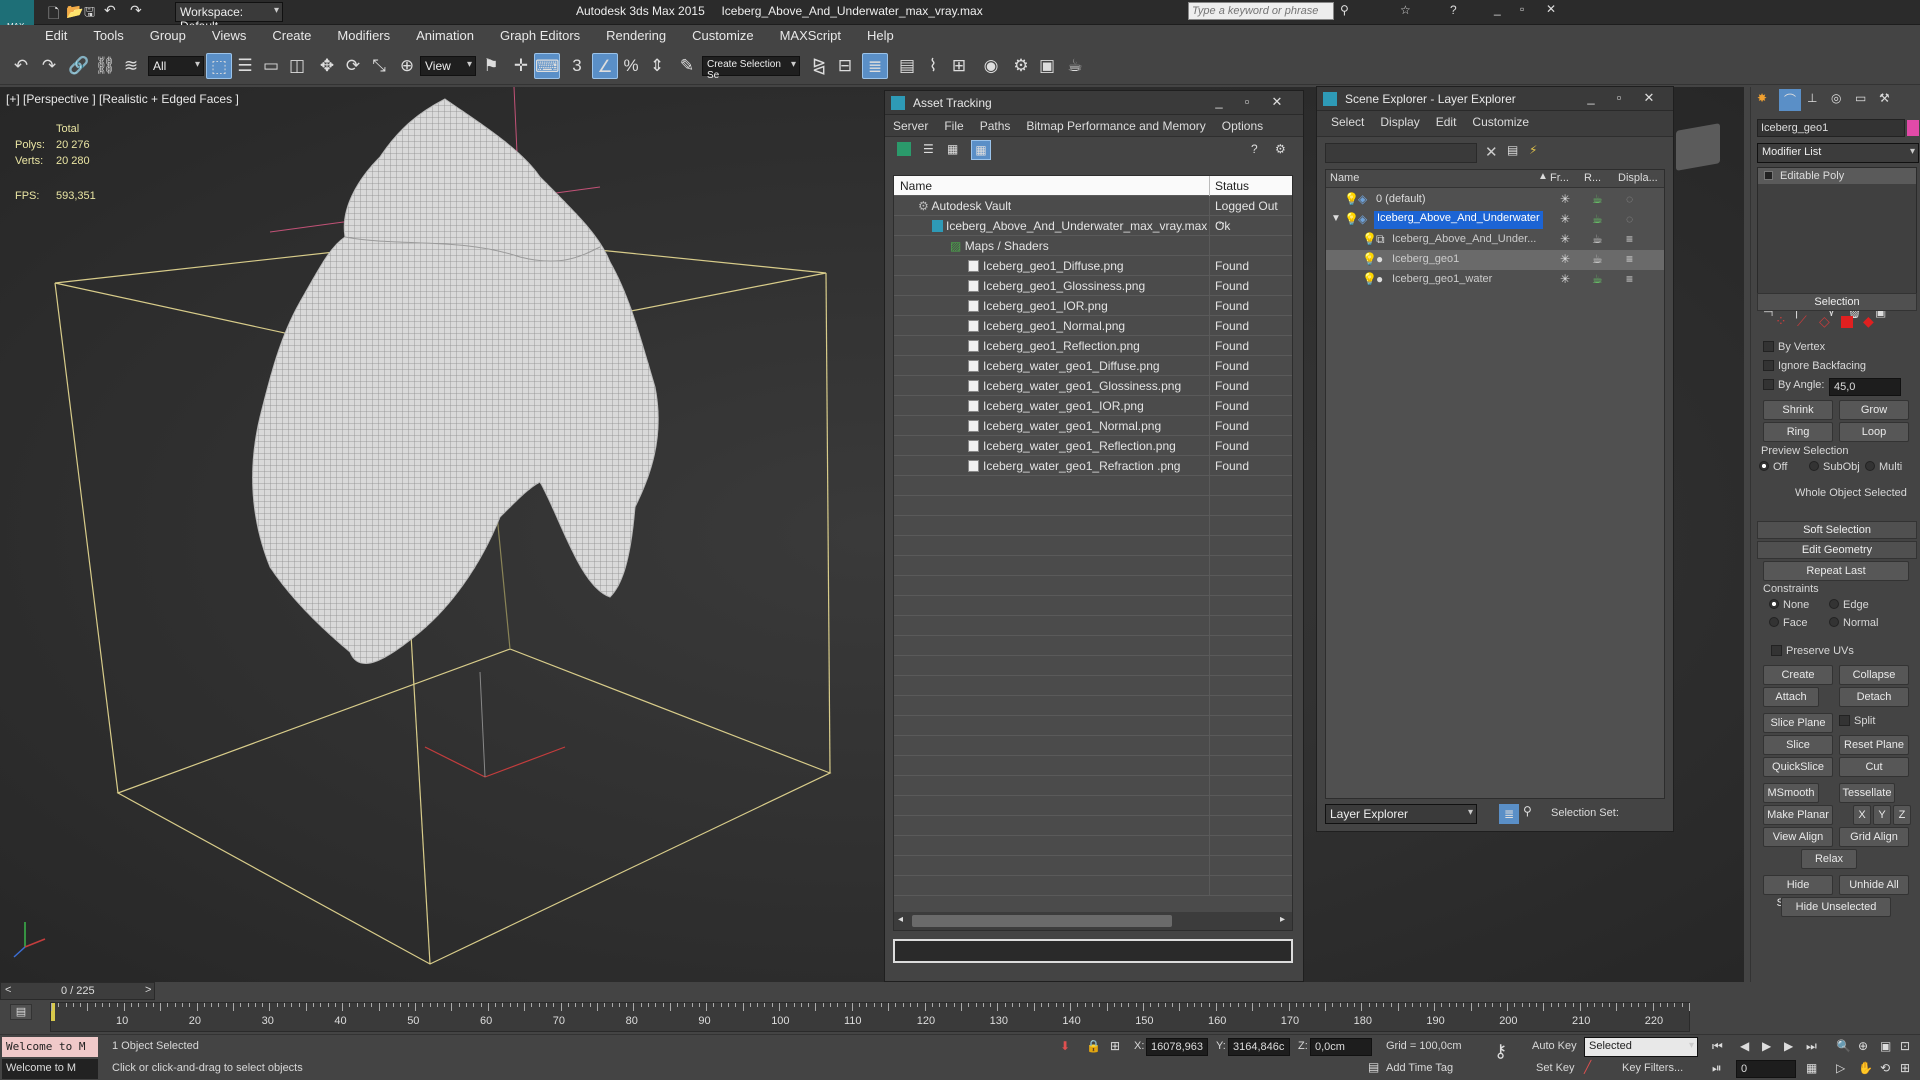 The height and width of the screenshot is (1080, 1920). What do you see at coordinates (953, 124) in the screenshot?
I see `menu-file: File` at bounding box center [953, 124].